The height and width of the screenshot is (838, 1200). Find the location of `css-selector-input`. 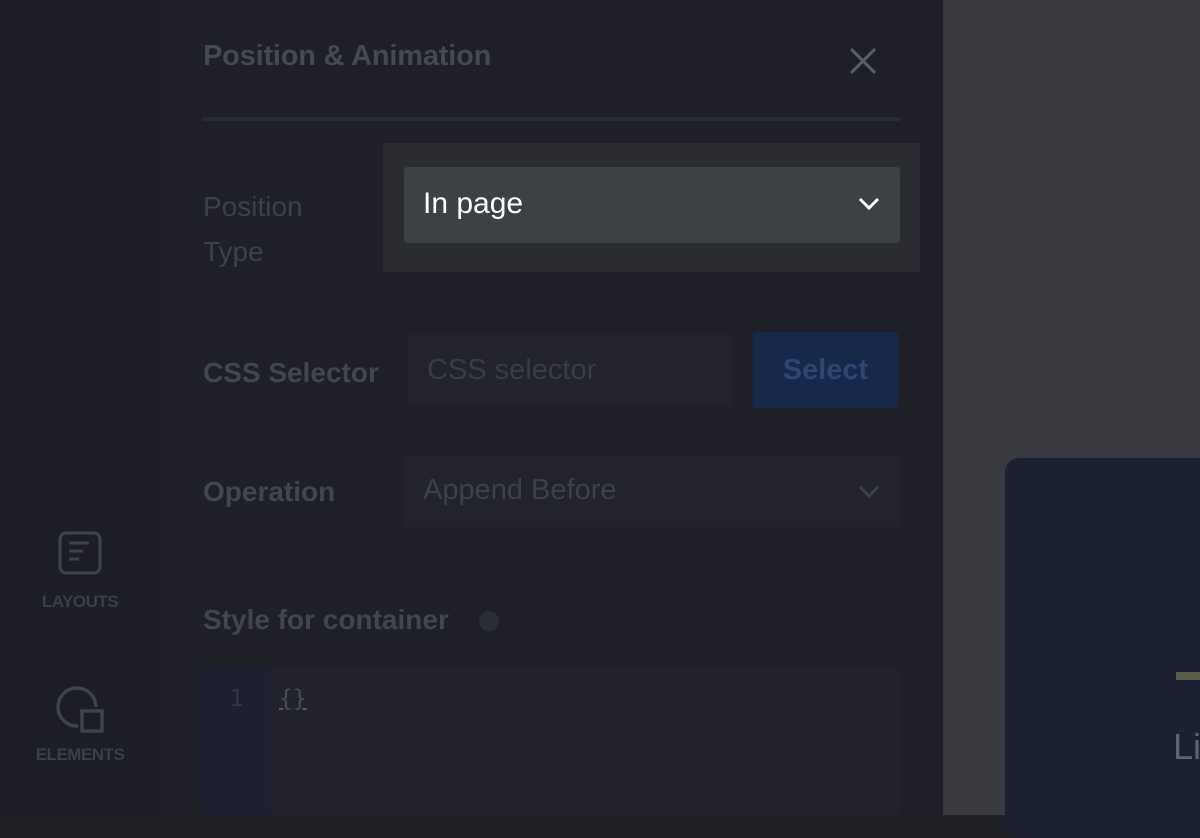

css-selector-input is located at coordinates (569, 370).